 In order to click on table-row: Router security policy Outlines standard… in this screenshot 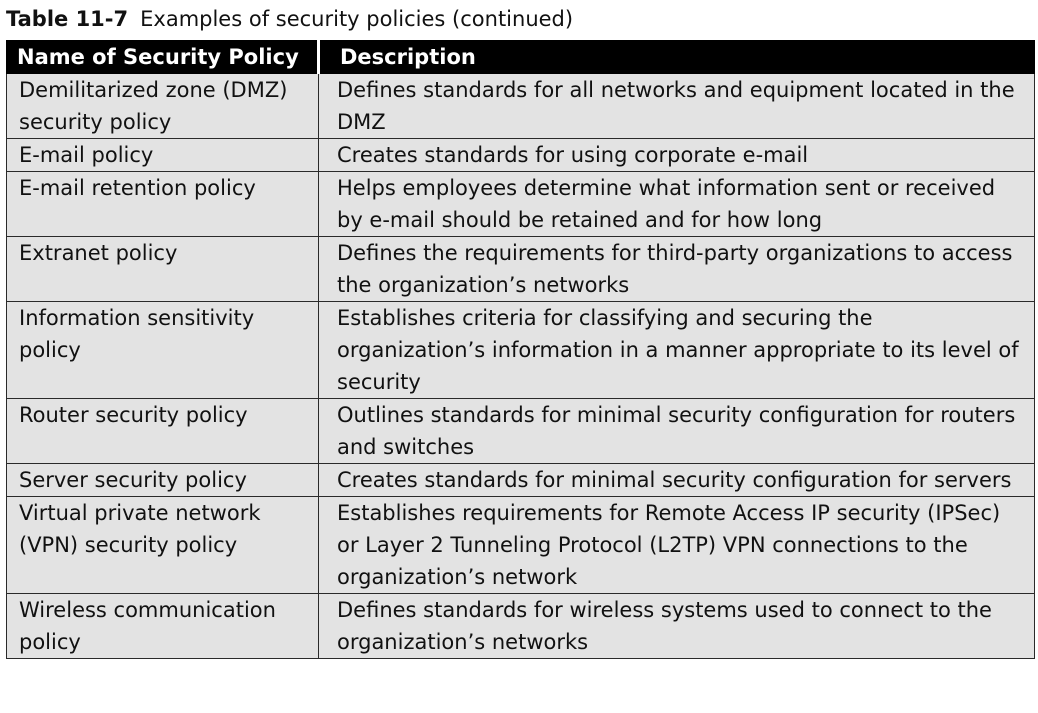, I will do `click(520, 431)`.